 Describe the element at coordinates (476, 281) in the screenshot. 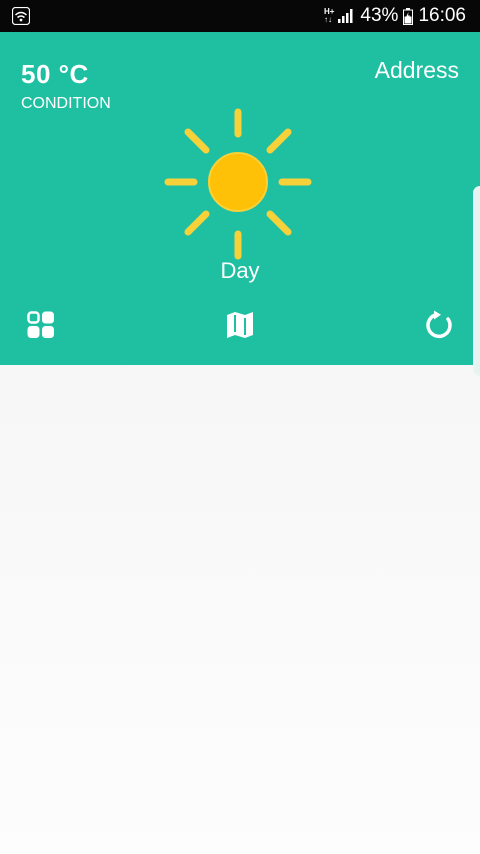

I see `drawer-handle` at that location.